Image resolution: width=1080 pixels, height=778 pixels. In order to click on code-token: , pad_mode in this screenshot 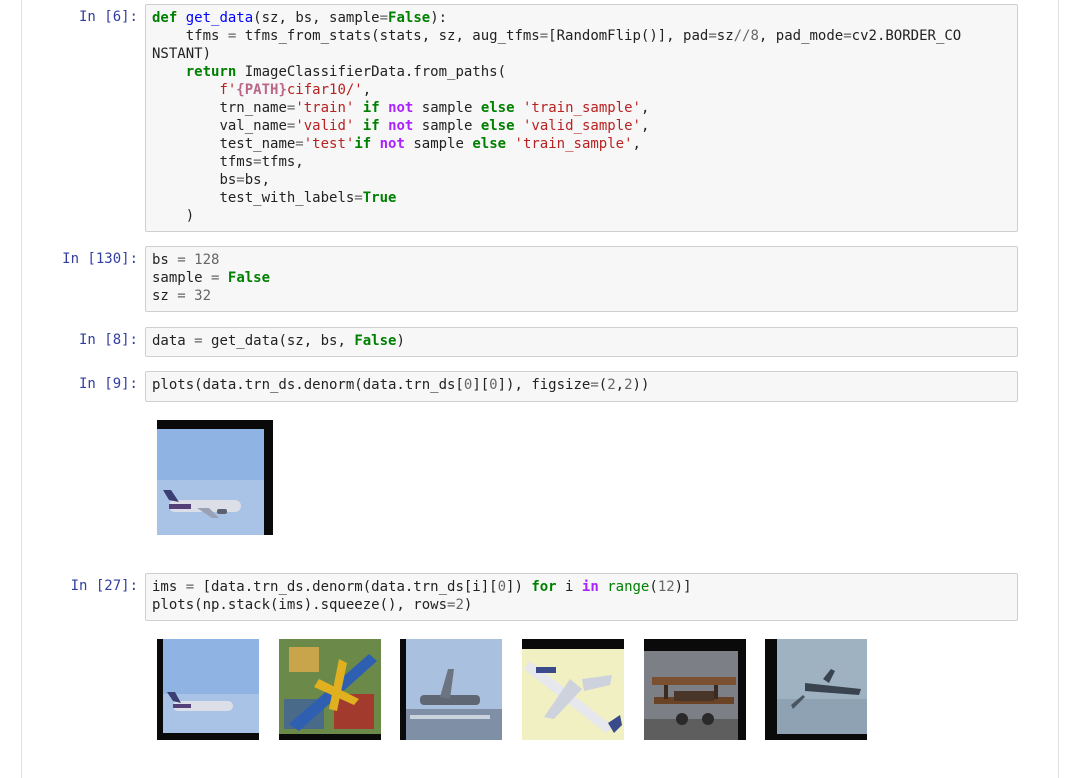, I will do `click(801, 36)`.